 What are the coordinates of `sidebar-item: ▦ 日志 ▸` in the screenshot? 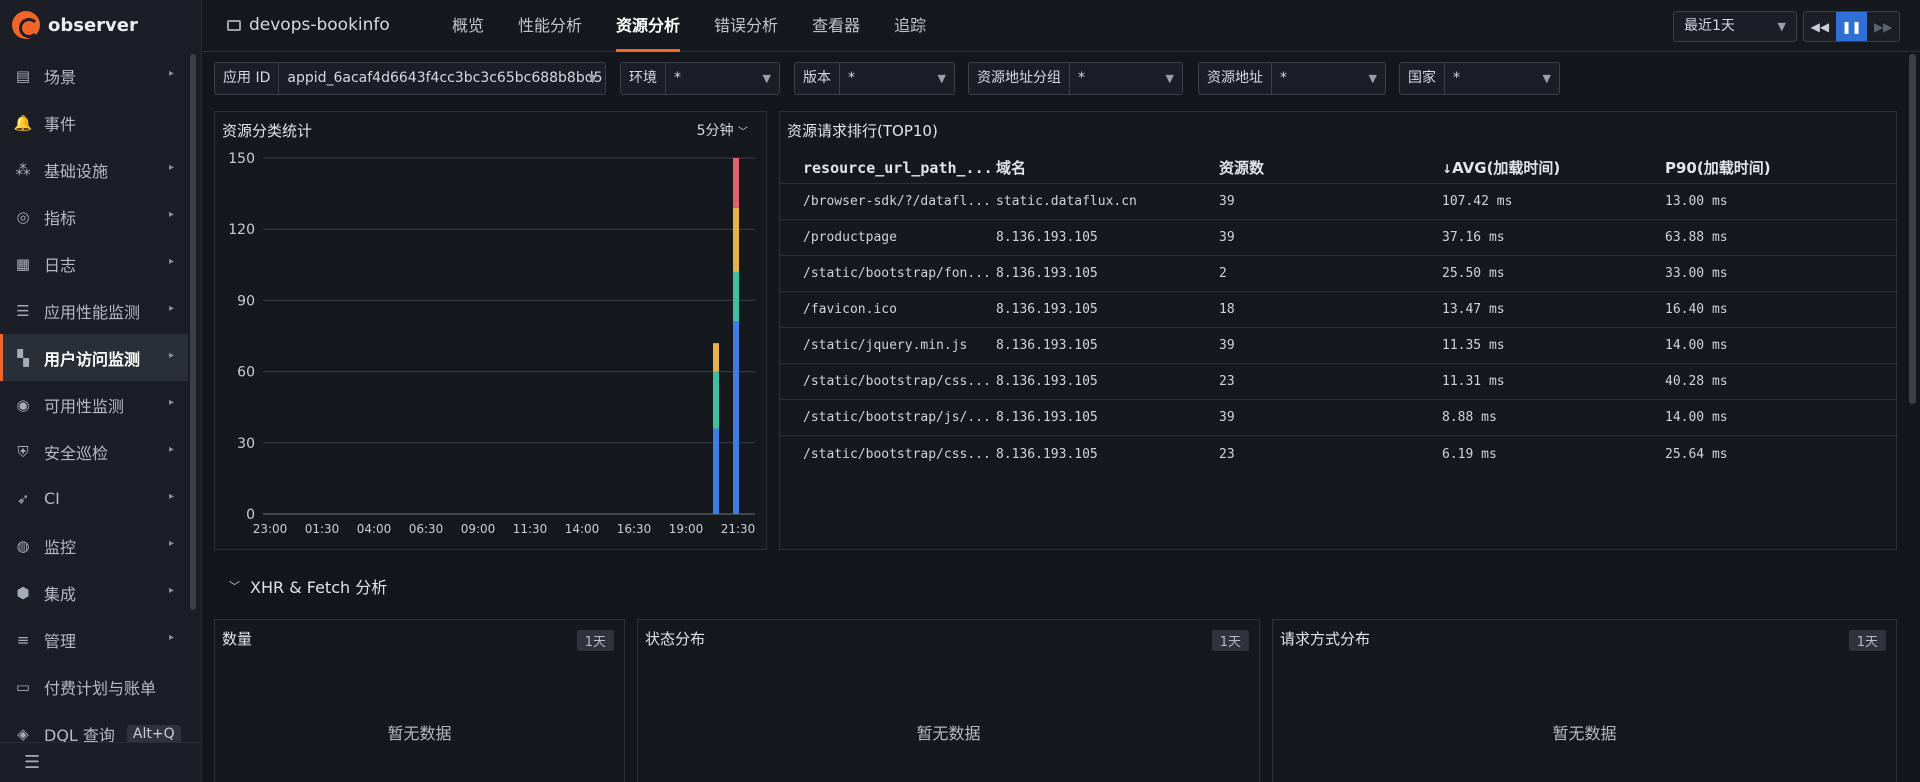 It's located at (94, 263).